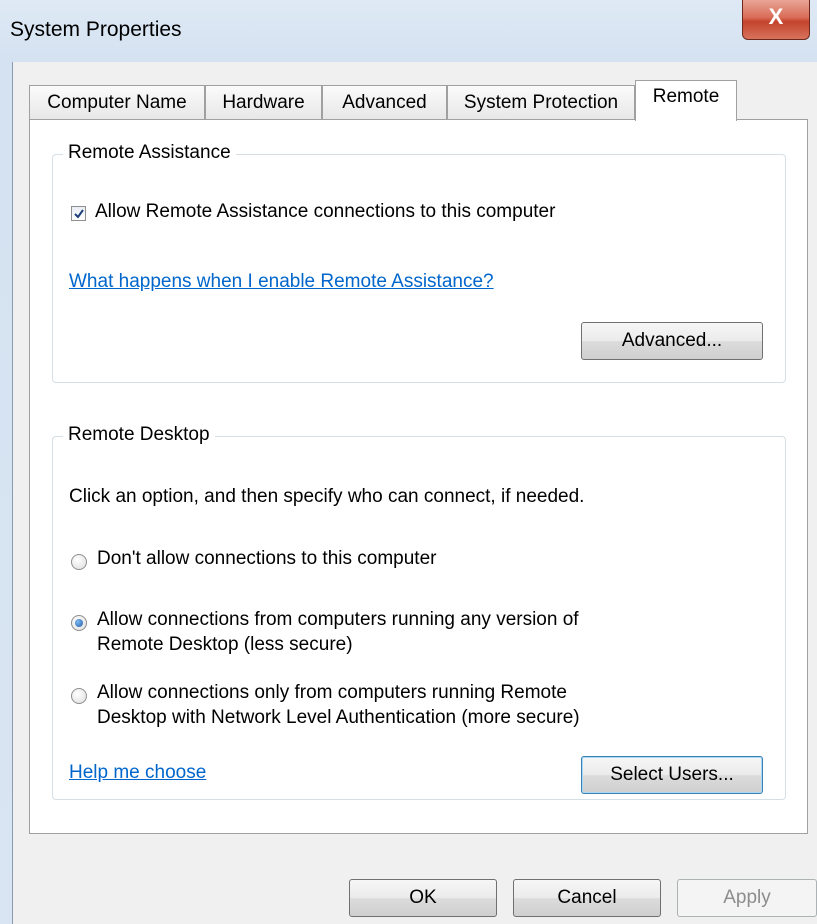  I want to click on title-bar: System Properties X, so click(408, 31).